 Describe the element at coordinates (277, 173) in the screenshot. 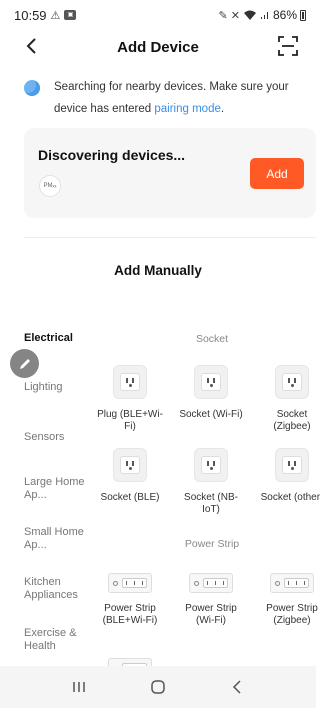

I see `add-button: Add` at that location.